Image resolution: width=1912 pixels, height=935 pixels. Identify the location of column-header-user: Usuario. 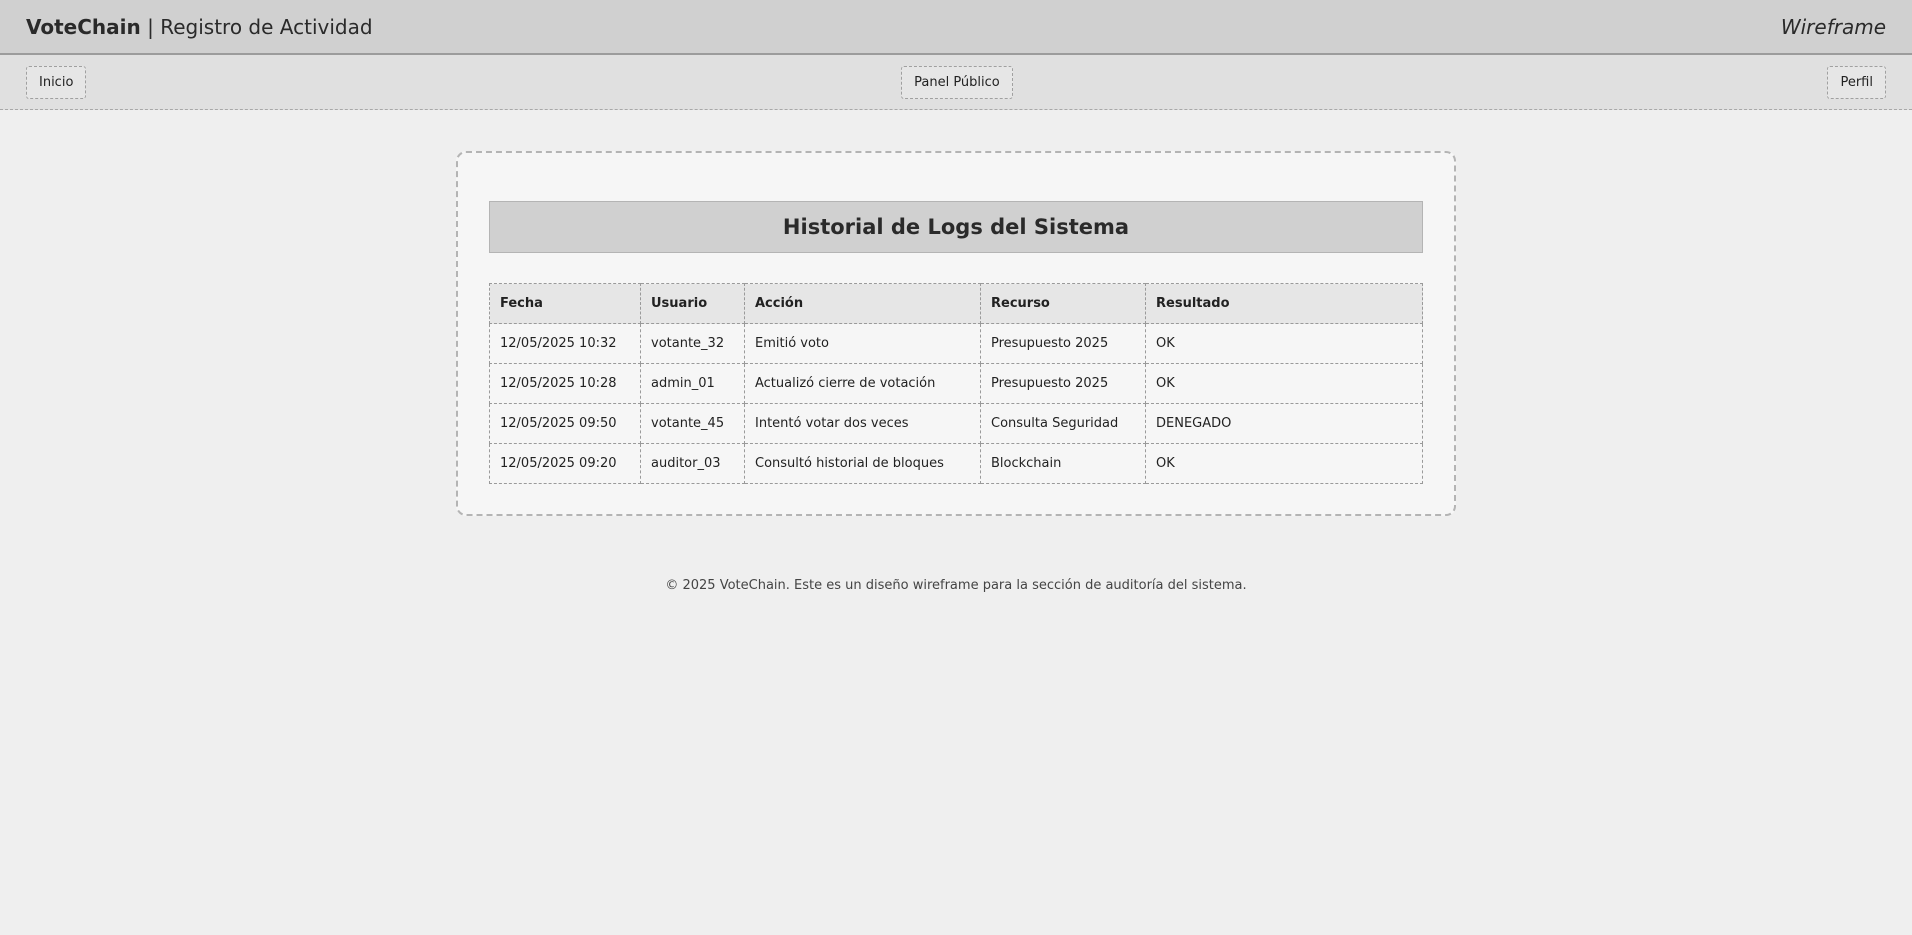
(692, 303).